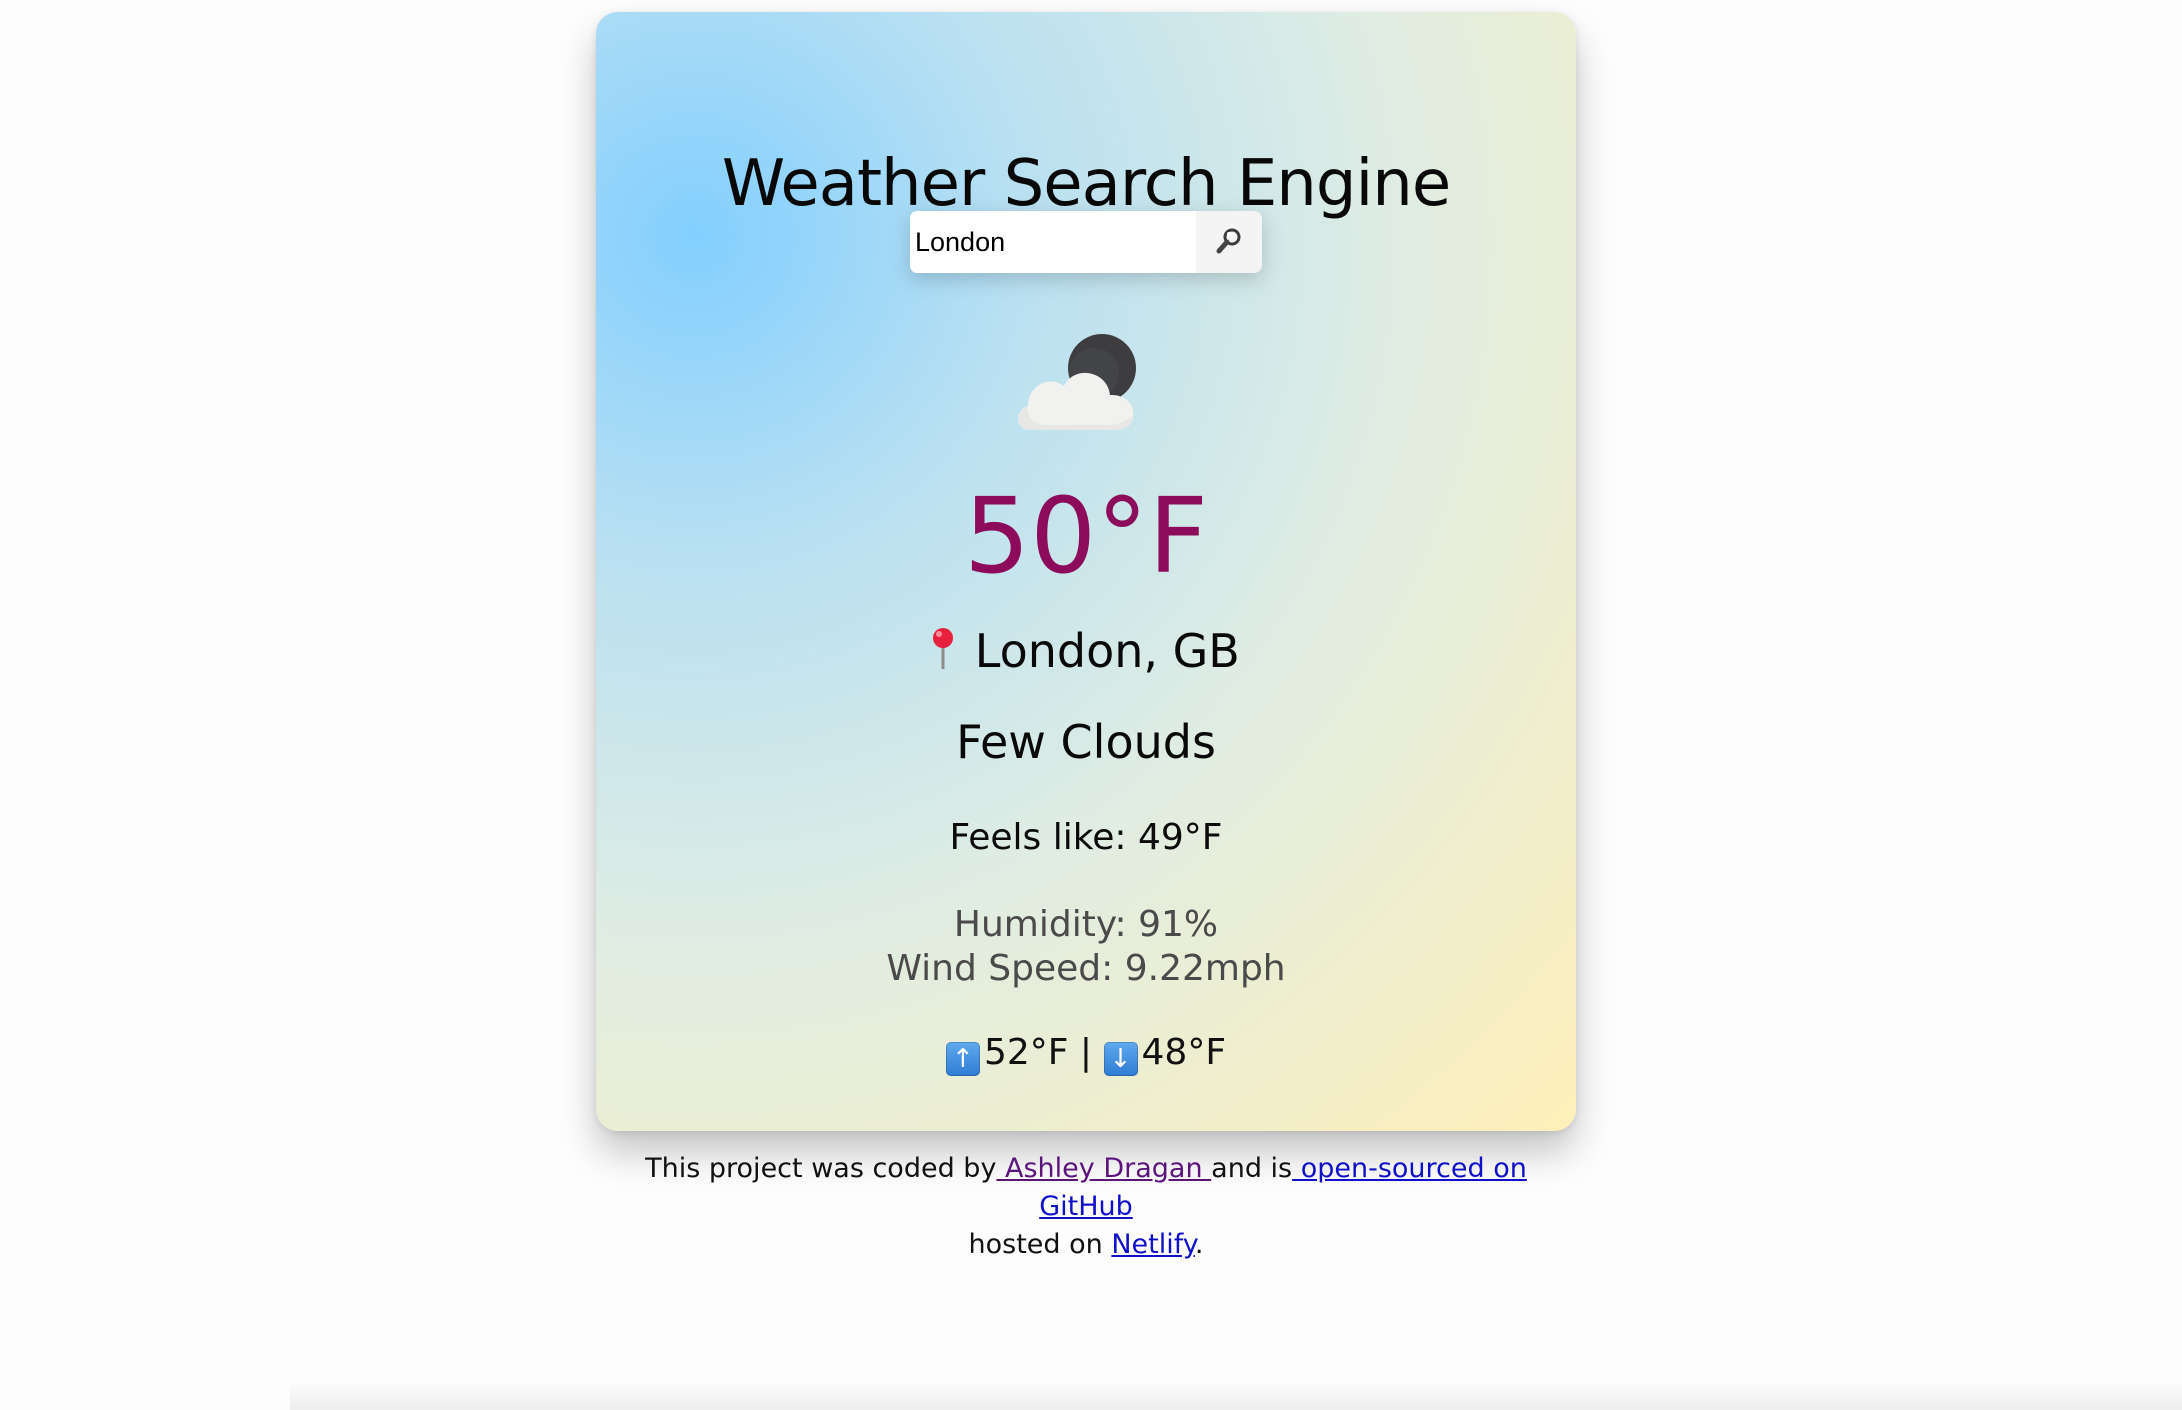  I want to click on search-form, so click(1086, 242).